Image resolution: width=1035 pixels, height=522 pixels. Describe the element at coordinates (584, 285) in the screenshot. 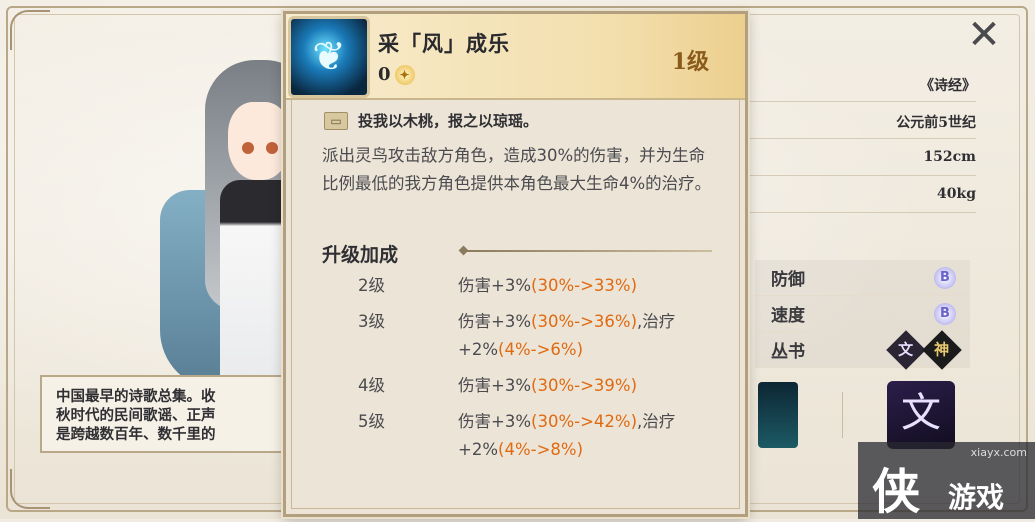

I see `upgrade-highlight: (30%->33%)` at that location.